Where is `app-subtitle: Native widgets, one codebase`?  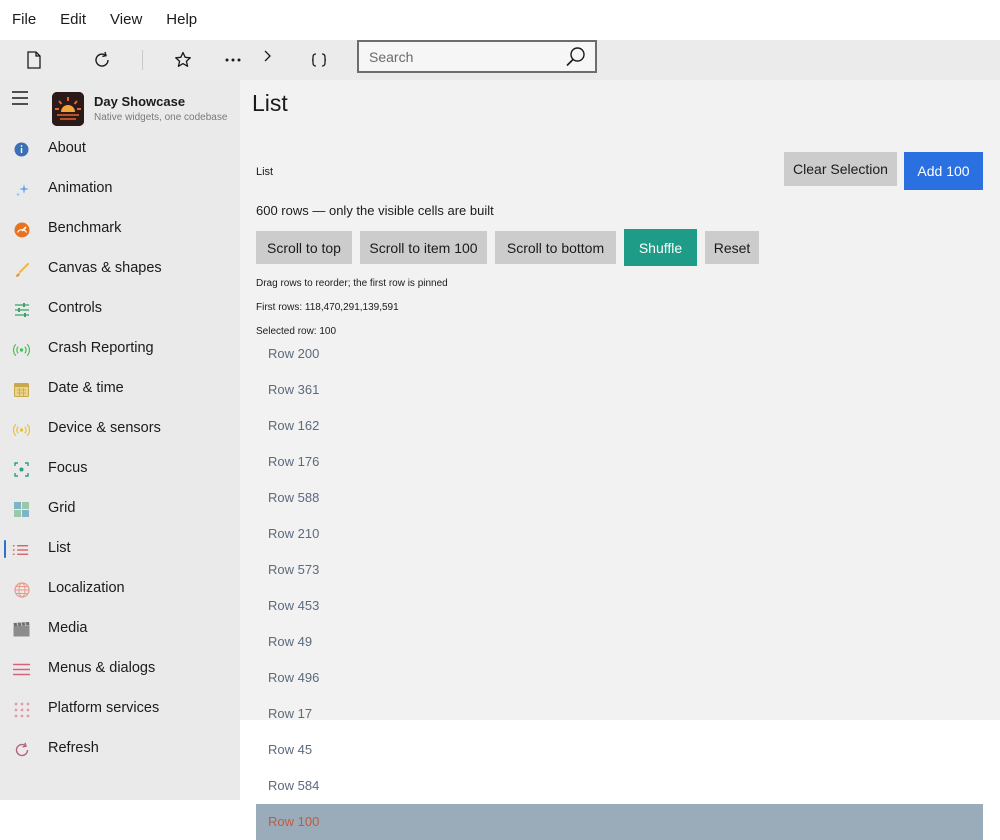
app-subtitle: Native widgets, one codebase is located at coordinates (161, 117).